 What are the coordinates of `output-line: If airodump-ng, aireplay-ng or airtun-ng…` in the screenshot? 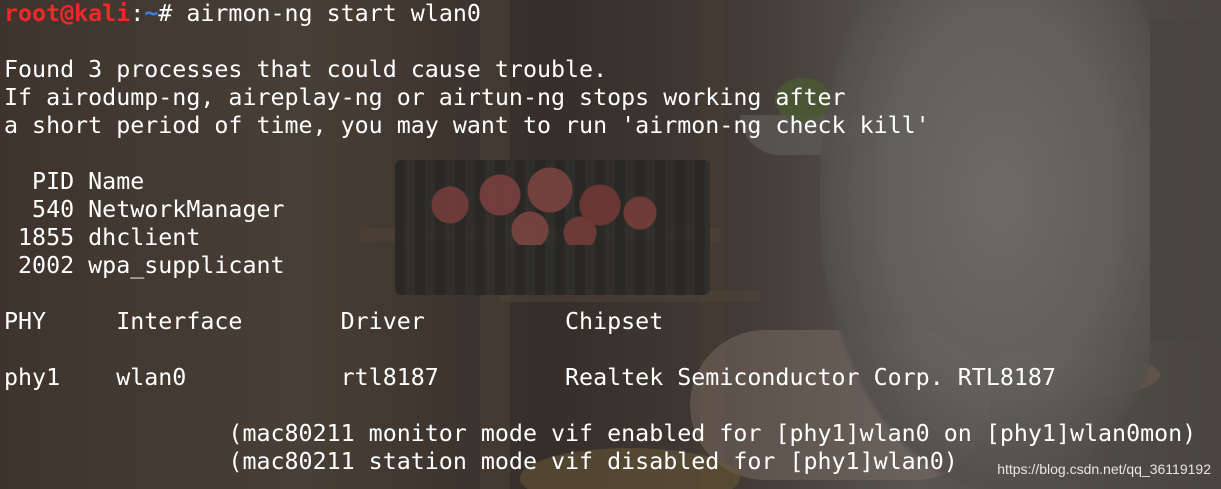 It's located at (425, 97).